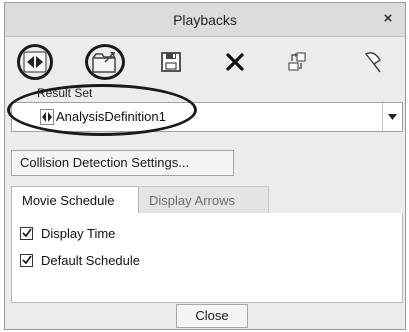 The image size is (409, 332). I want to click on open-button, so click(105, 62).